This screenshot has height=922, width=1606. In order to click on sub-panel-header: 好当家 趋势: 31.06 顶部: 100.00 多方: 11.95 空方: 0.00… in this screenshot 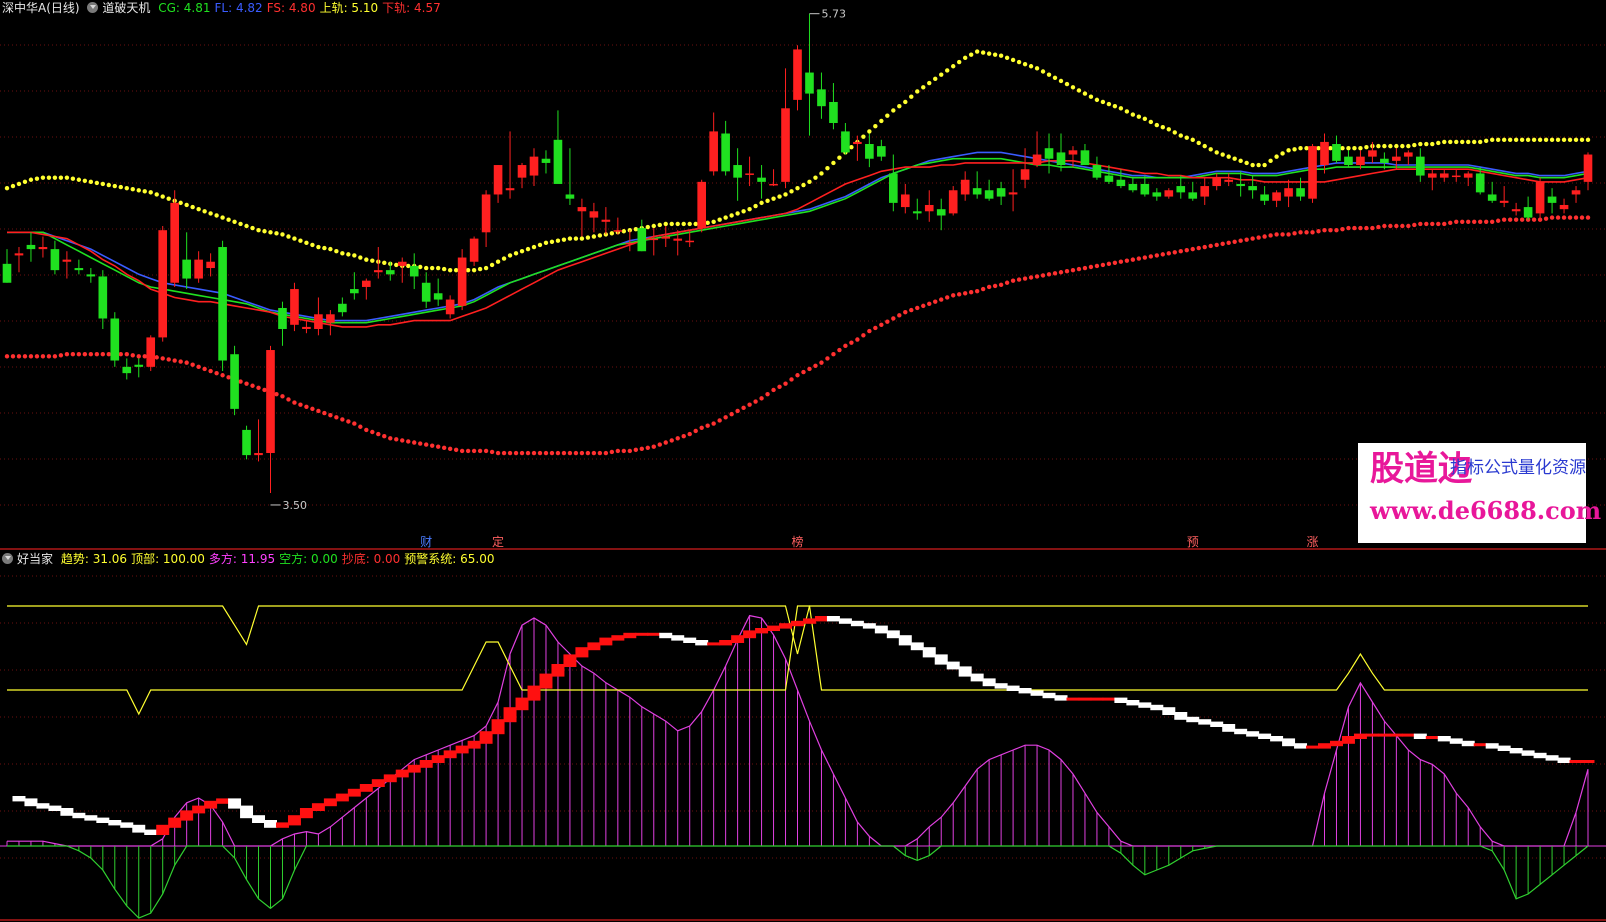, I will do `click(252, 559)`.